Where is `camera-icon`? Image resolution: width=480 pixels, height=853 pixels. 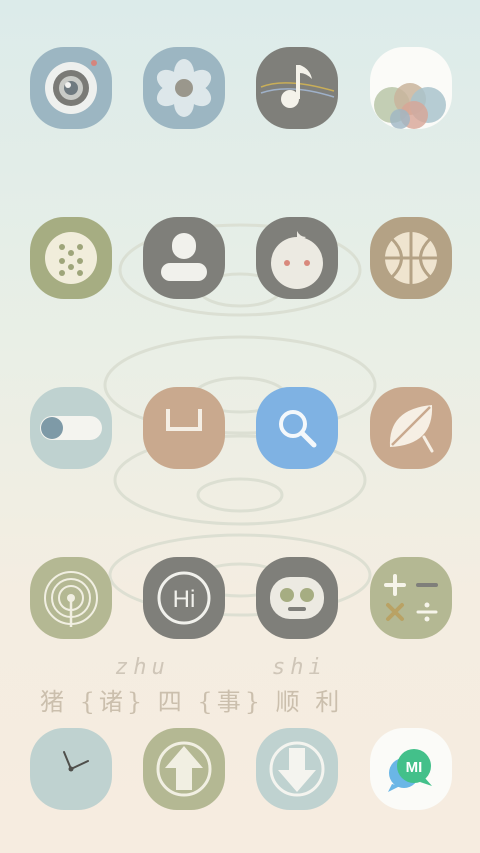 camera-icon is located at coordinates (71, 87).